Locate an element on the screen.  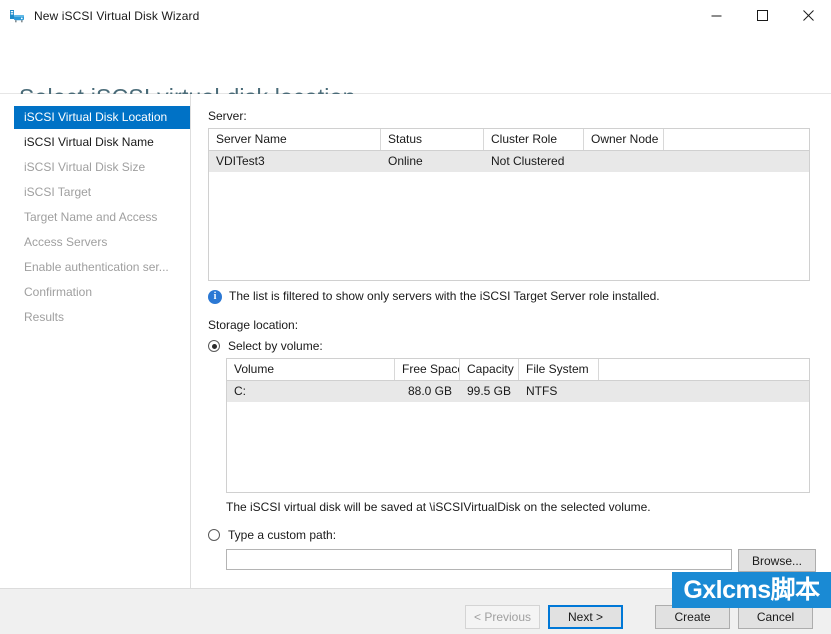
header-band: Select iSCSI virtual disk location is located at coordinates (415, 70).